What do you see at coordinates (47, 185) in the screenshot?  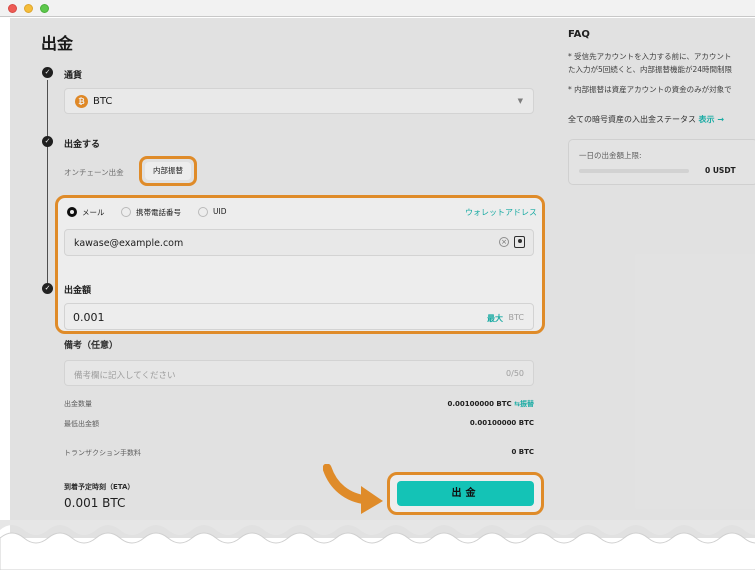 I see `step-connector` at bounding box center [47, 185].